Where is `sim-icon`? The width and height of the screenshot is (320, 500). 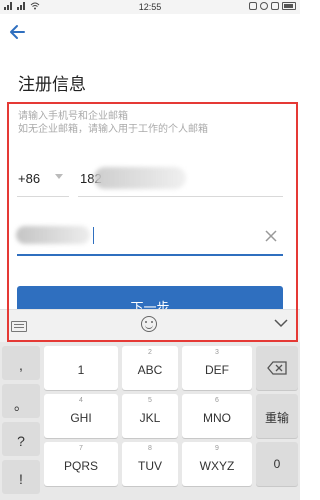
sim-icon is located at coordinates (275, 6).